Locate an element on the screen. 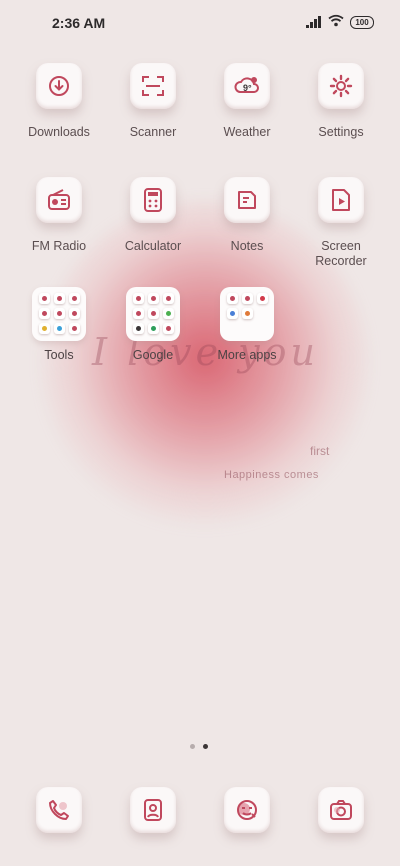 This screenshot has height=866, width=400. folder-label: More apps is located at coordinates (247, 355).